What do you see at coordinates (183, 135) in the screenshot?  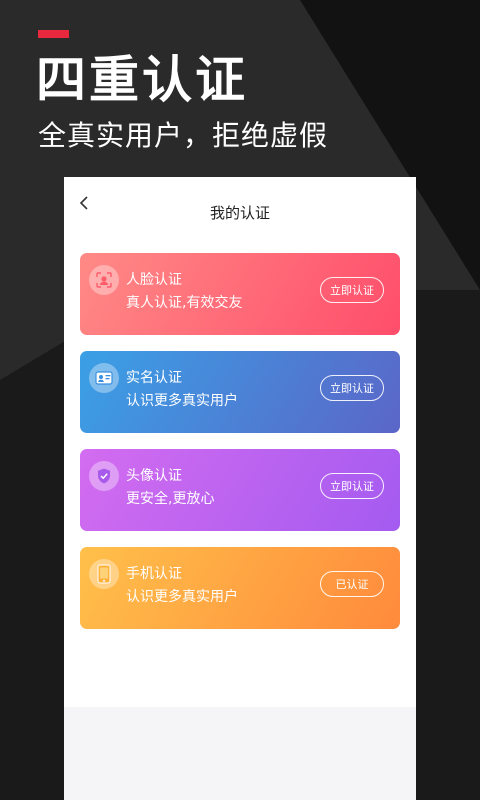 I see `hero-subtitle: 全真实用户，拒绝虚假` at bounding box center [183, 135].